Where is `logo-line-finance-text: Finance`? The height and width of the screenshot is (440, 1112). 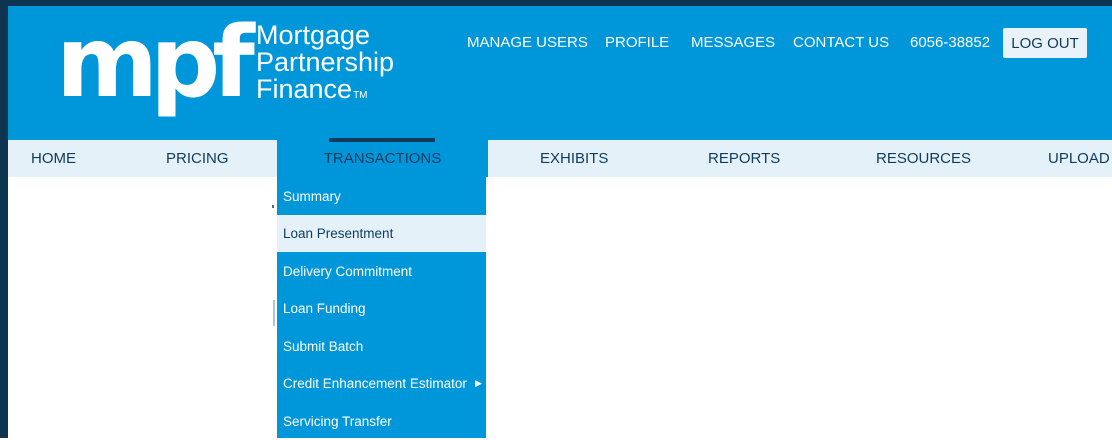 logo-line-finance-text: Finance is located at coordinates (304, 89).